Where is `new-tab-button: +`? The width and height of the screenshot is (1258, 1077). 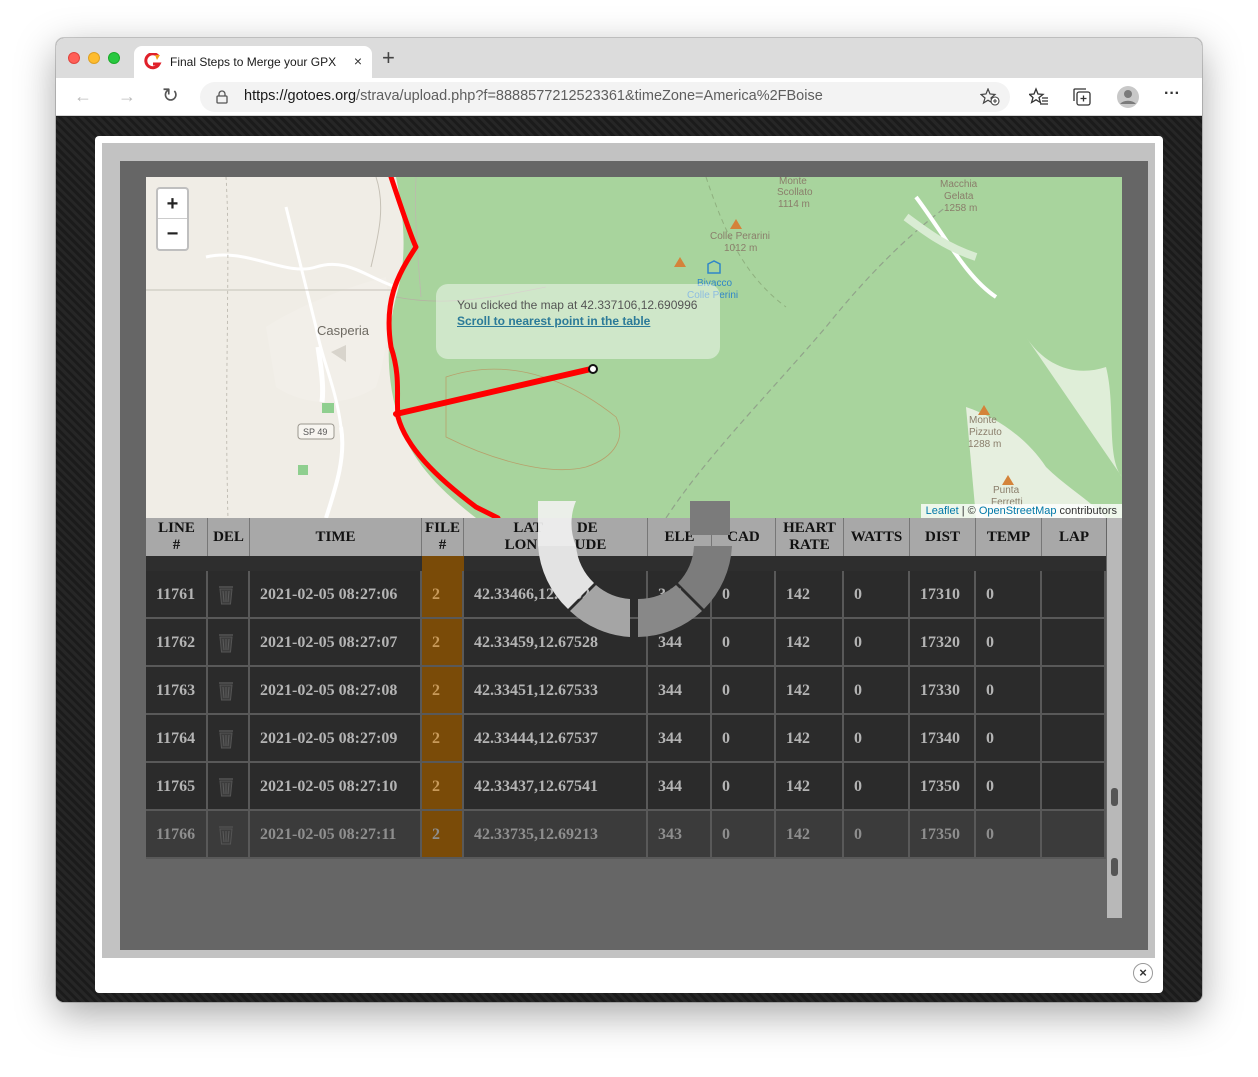 new-tab-button: + is located at coordinates (388, 58).